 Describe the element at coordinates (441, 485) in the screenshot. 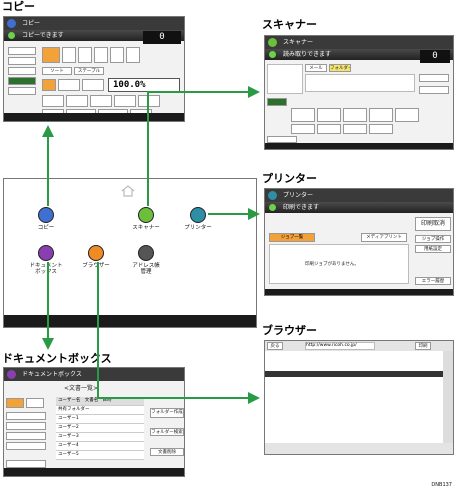

I see `figure-id: DNB137` at that location.